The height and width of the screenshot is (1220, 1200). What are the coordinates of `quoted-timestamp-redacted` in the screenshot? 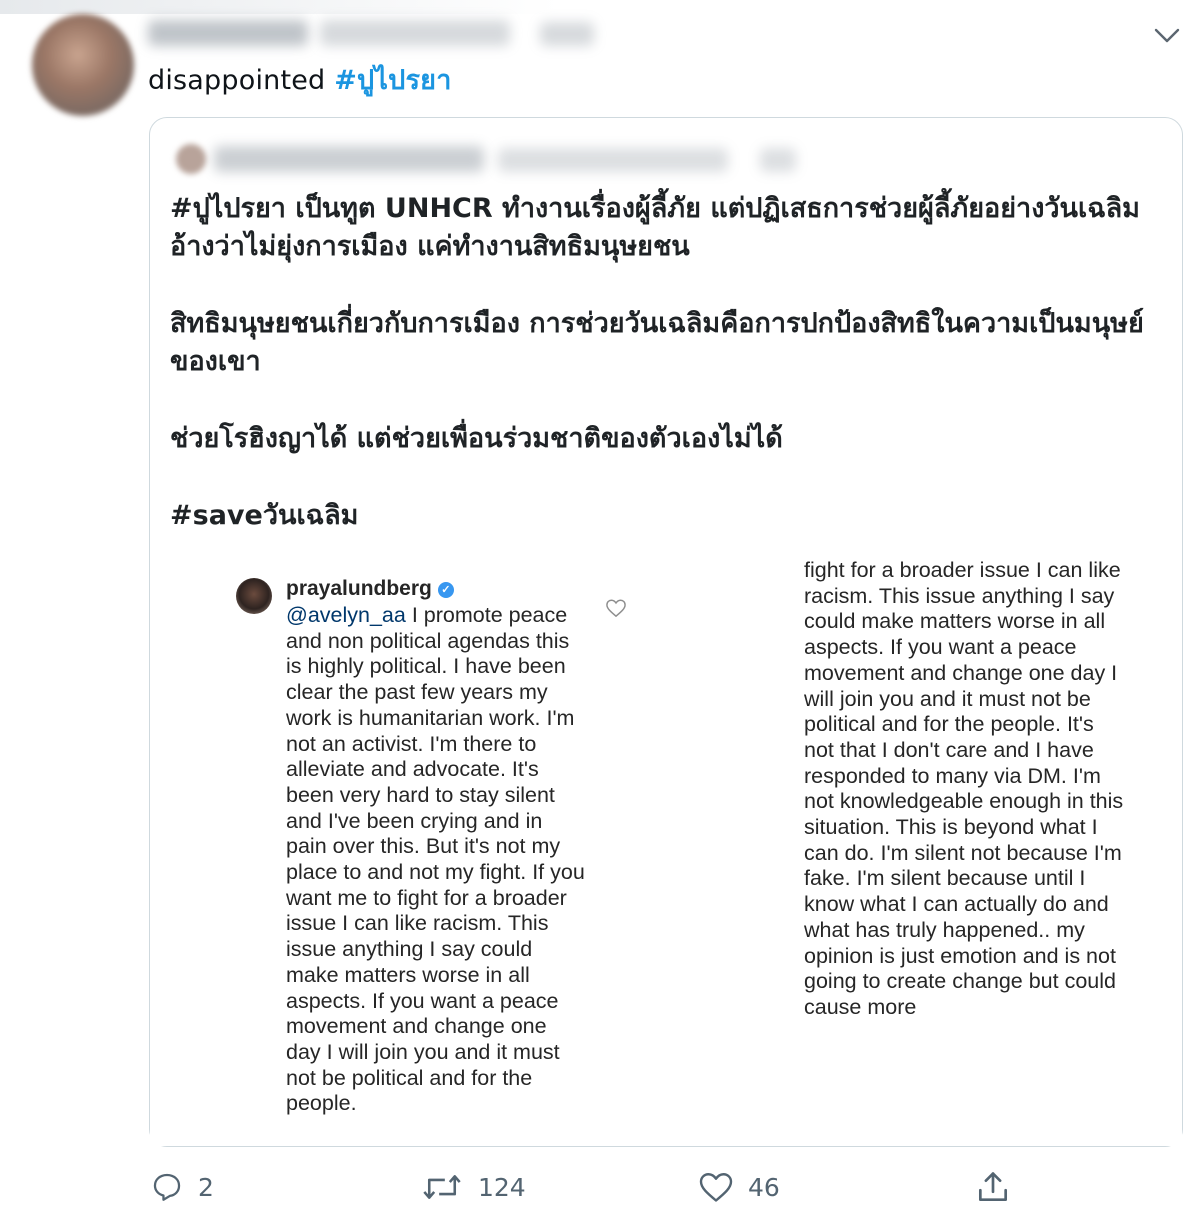 It's located at (778, 160).